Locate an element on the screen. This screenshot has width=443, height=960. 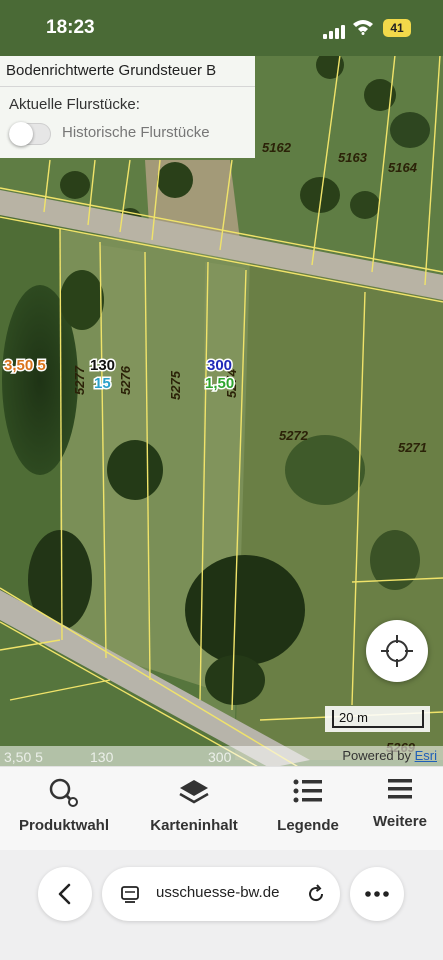
land-value-label: 3,50 5 is located at coordinates (25, 365).